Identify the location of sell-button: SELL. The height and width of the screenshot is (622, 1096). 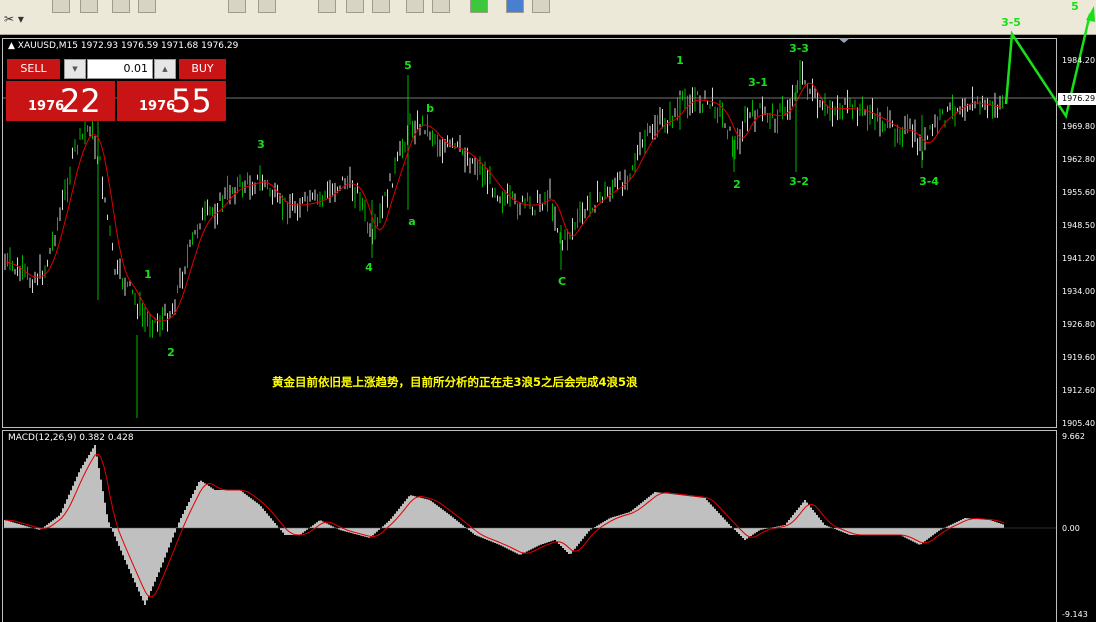
(33, 69).